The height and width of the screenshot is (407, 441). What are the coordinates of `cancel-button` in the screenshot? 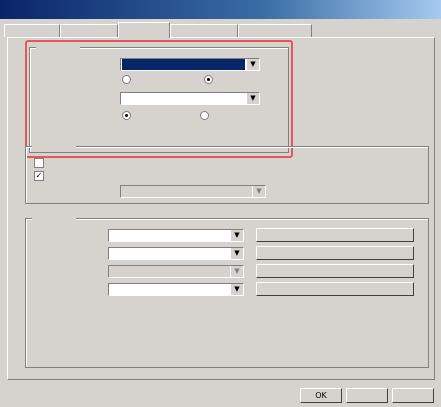 It's located at (367, 395).